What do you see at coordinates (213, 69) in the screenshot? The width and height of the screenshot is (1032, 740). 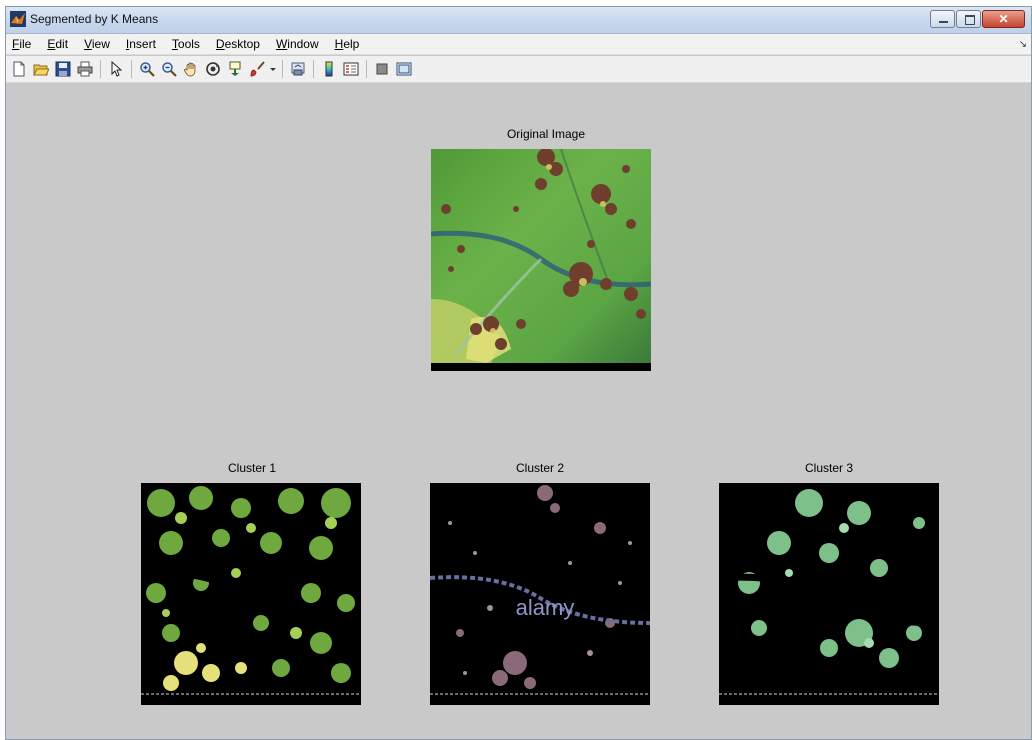 I see `rotate-3d-icon` at bounding box center [213, 69].